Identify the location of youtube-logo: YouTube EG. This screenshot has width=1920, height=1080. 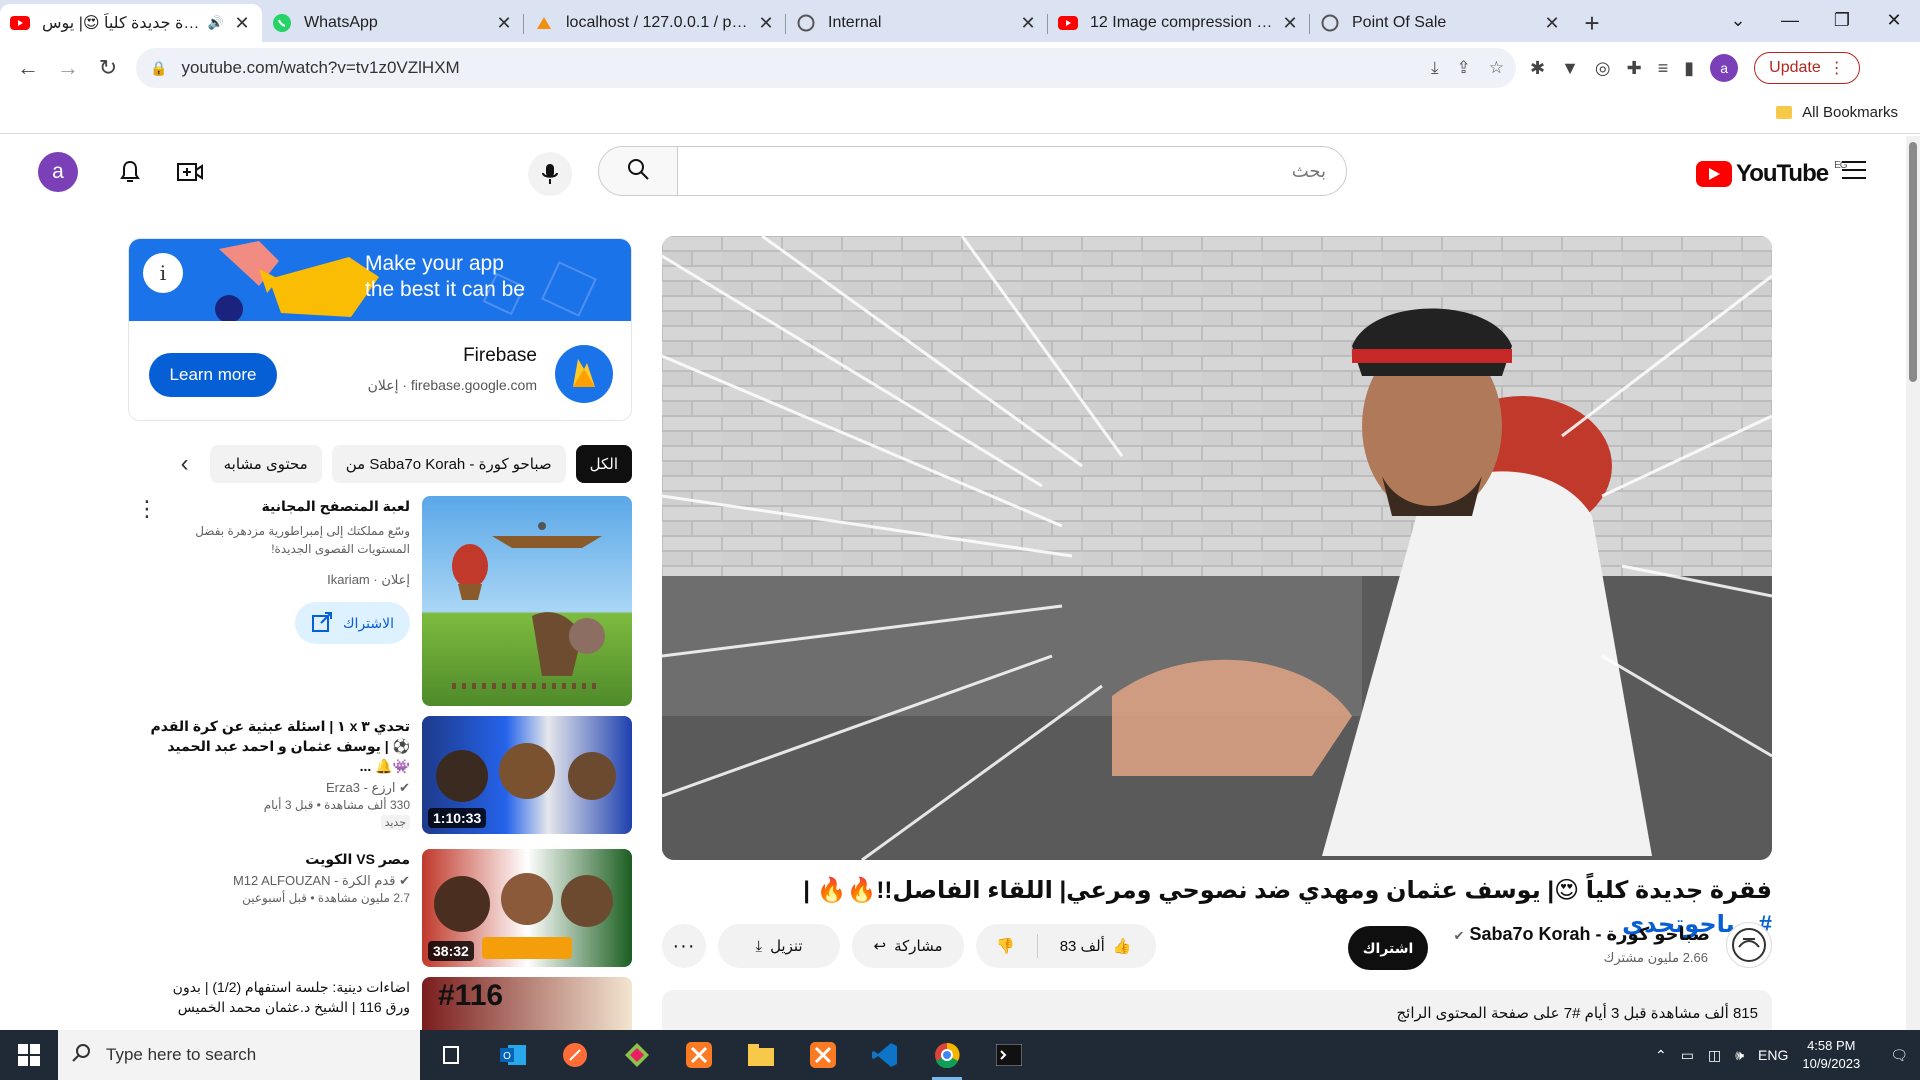
(1772, 174).